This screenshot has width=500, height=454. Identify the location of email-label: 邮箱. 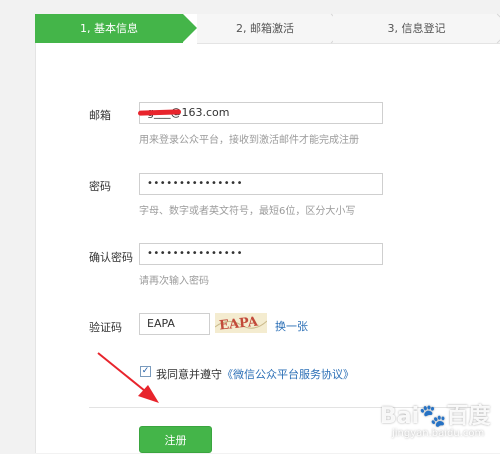
(100, 115).